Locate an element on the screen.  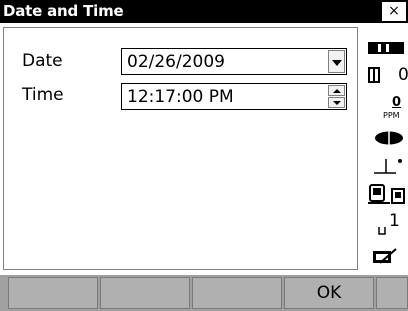
prism-constant-icon is located at coordinates (374, 75).